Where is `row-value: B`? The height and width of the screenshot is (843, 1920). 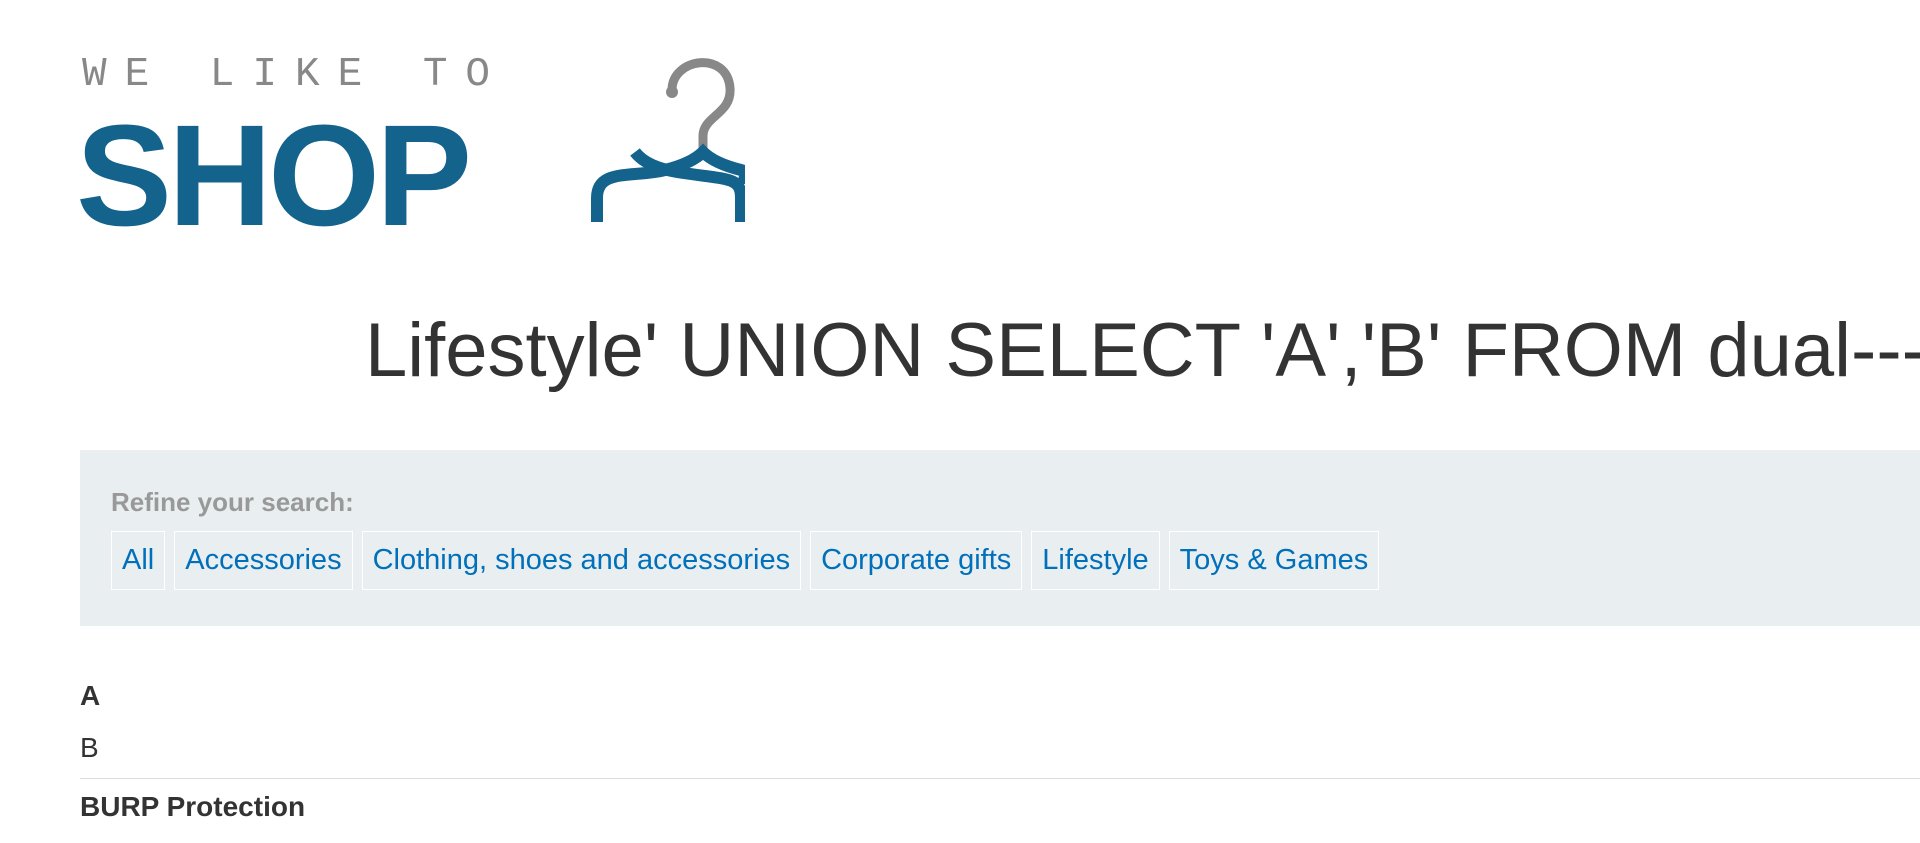
row-value: B is located at coordinates (89, 747).